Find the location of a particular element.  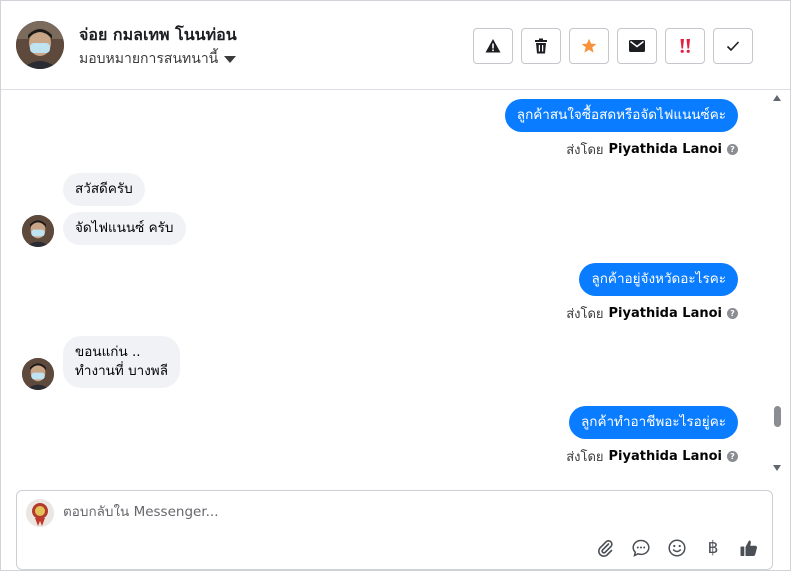

check-icon is located at coordinates (733, 46).